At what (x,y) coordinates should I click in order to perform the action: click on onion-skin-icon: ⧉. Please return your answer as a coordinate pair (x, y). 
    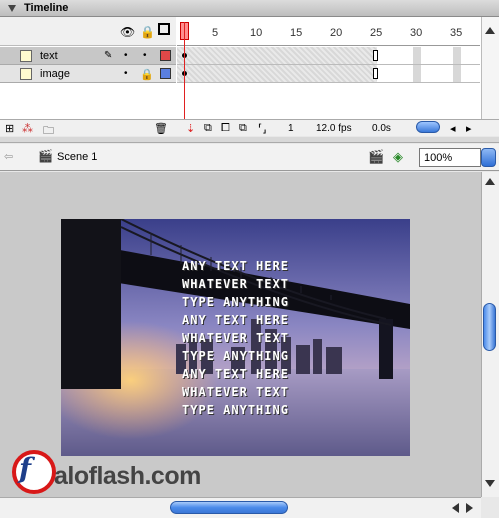
    Looking at the image, I should click on (208, 128).